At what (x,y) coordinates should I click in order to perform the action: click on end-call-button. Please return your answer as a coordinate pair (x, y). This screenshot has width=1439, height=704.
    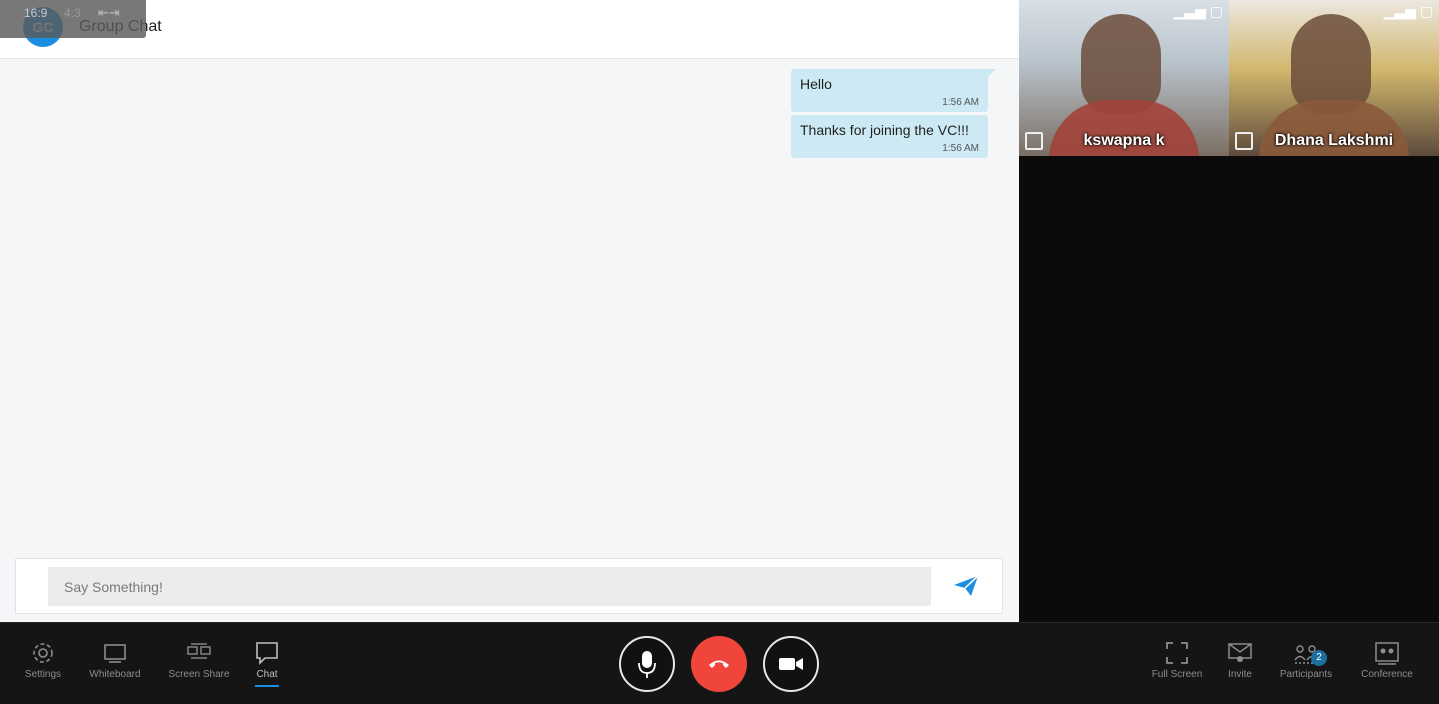
    Looking at the image, I should click on (719, 664).